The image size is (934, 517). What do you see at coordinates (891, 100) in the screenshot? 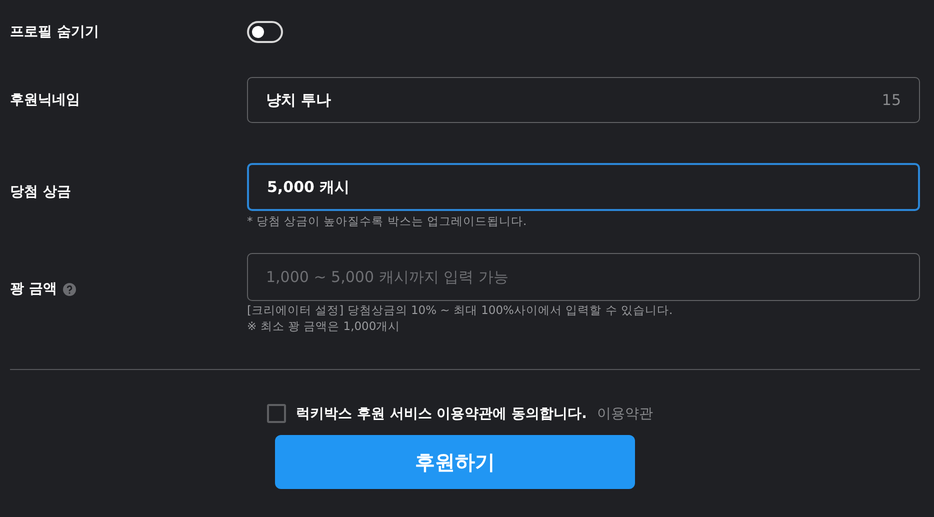
I see `character-counter: 15` at bounding box center [891, 100].